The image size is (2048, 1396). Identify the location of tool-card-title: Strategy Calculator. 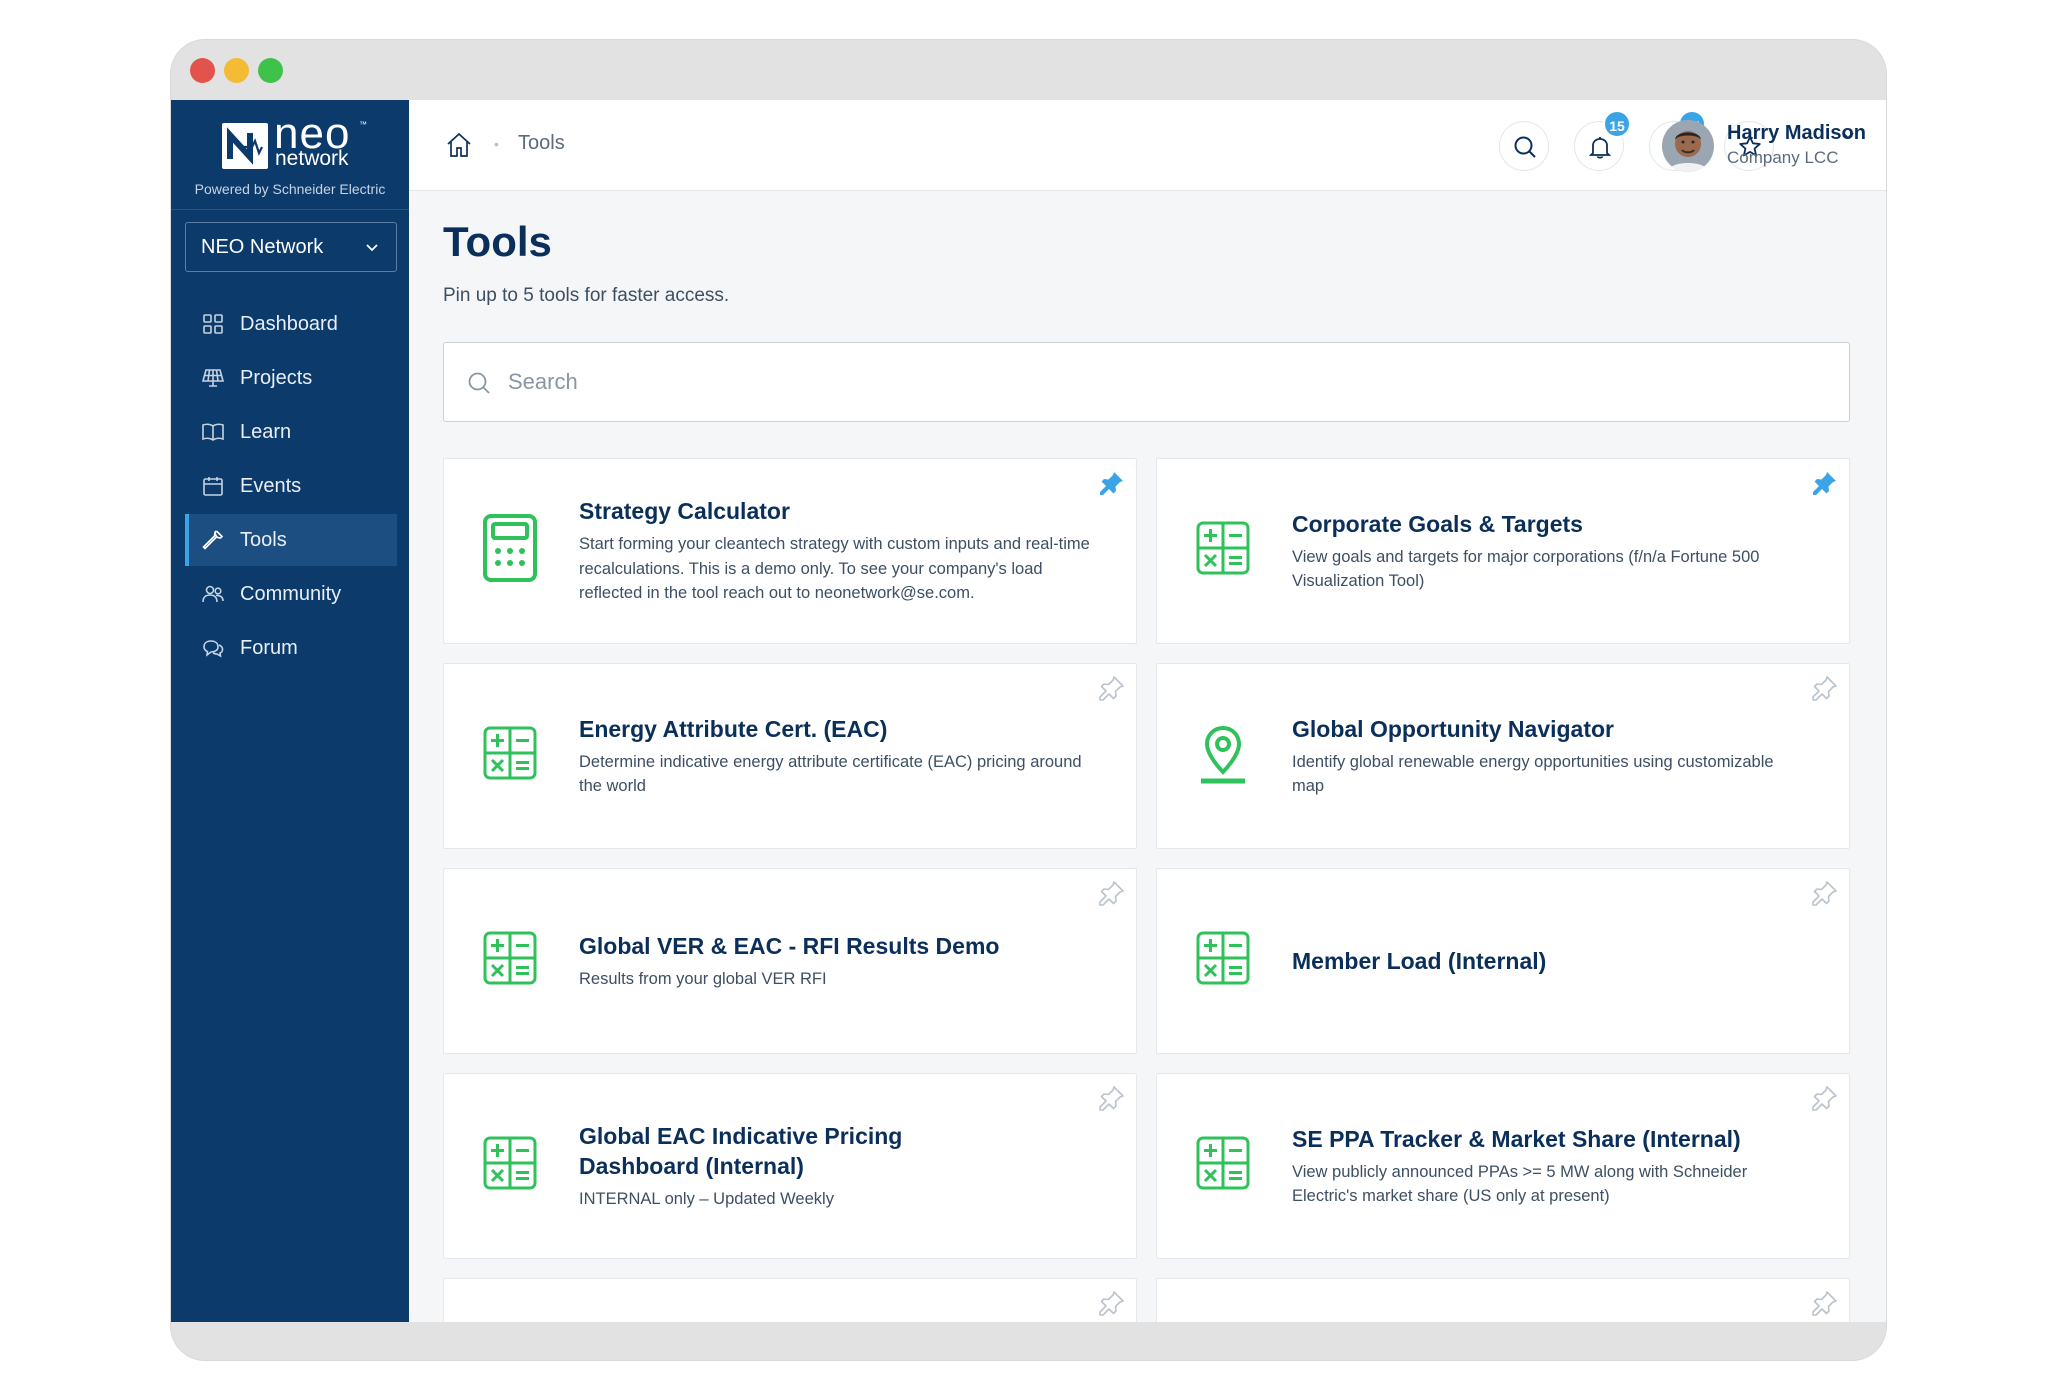
(684, 511).